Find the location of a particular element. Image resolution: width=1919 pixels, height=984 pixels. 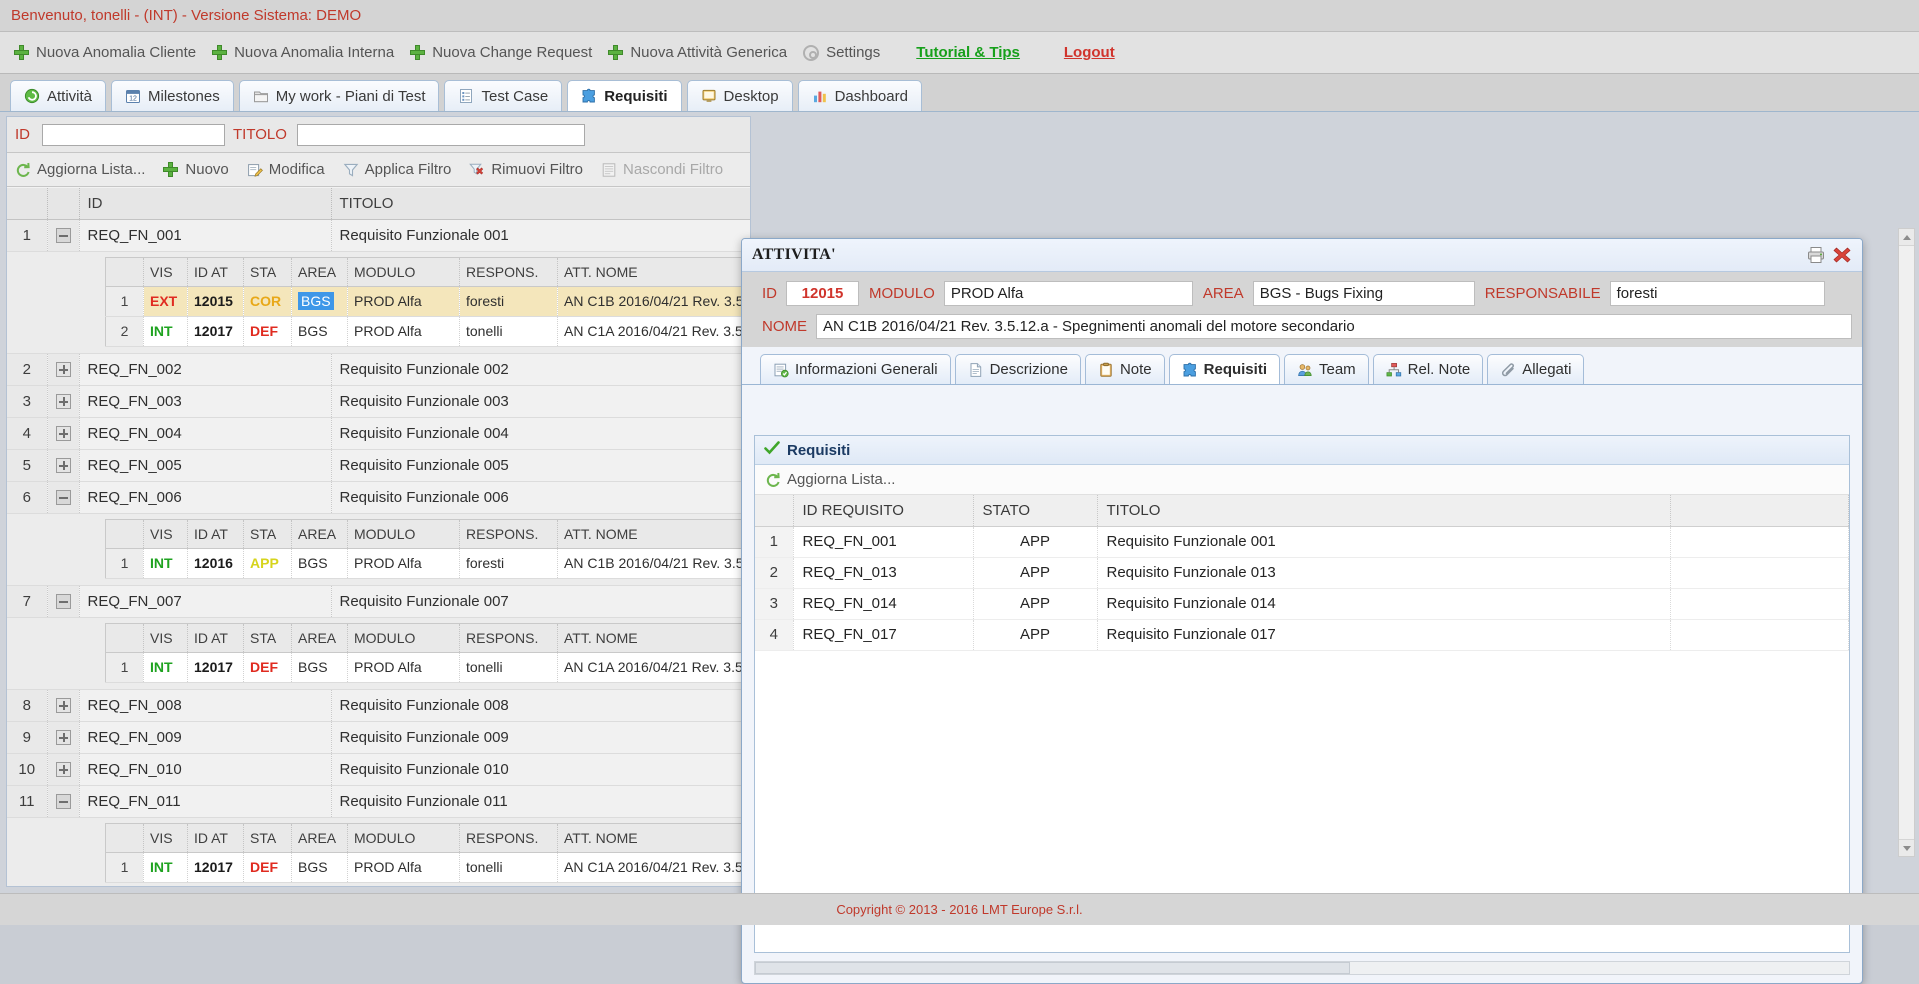

tutorial-tips-link: Tutorial & Tips is located at coordinates (968, 52).